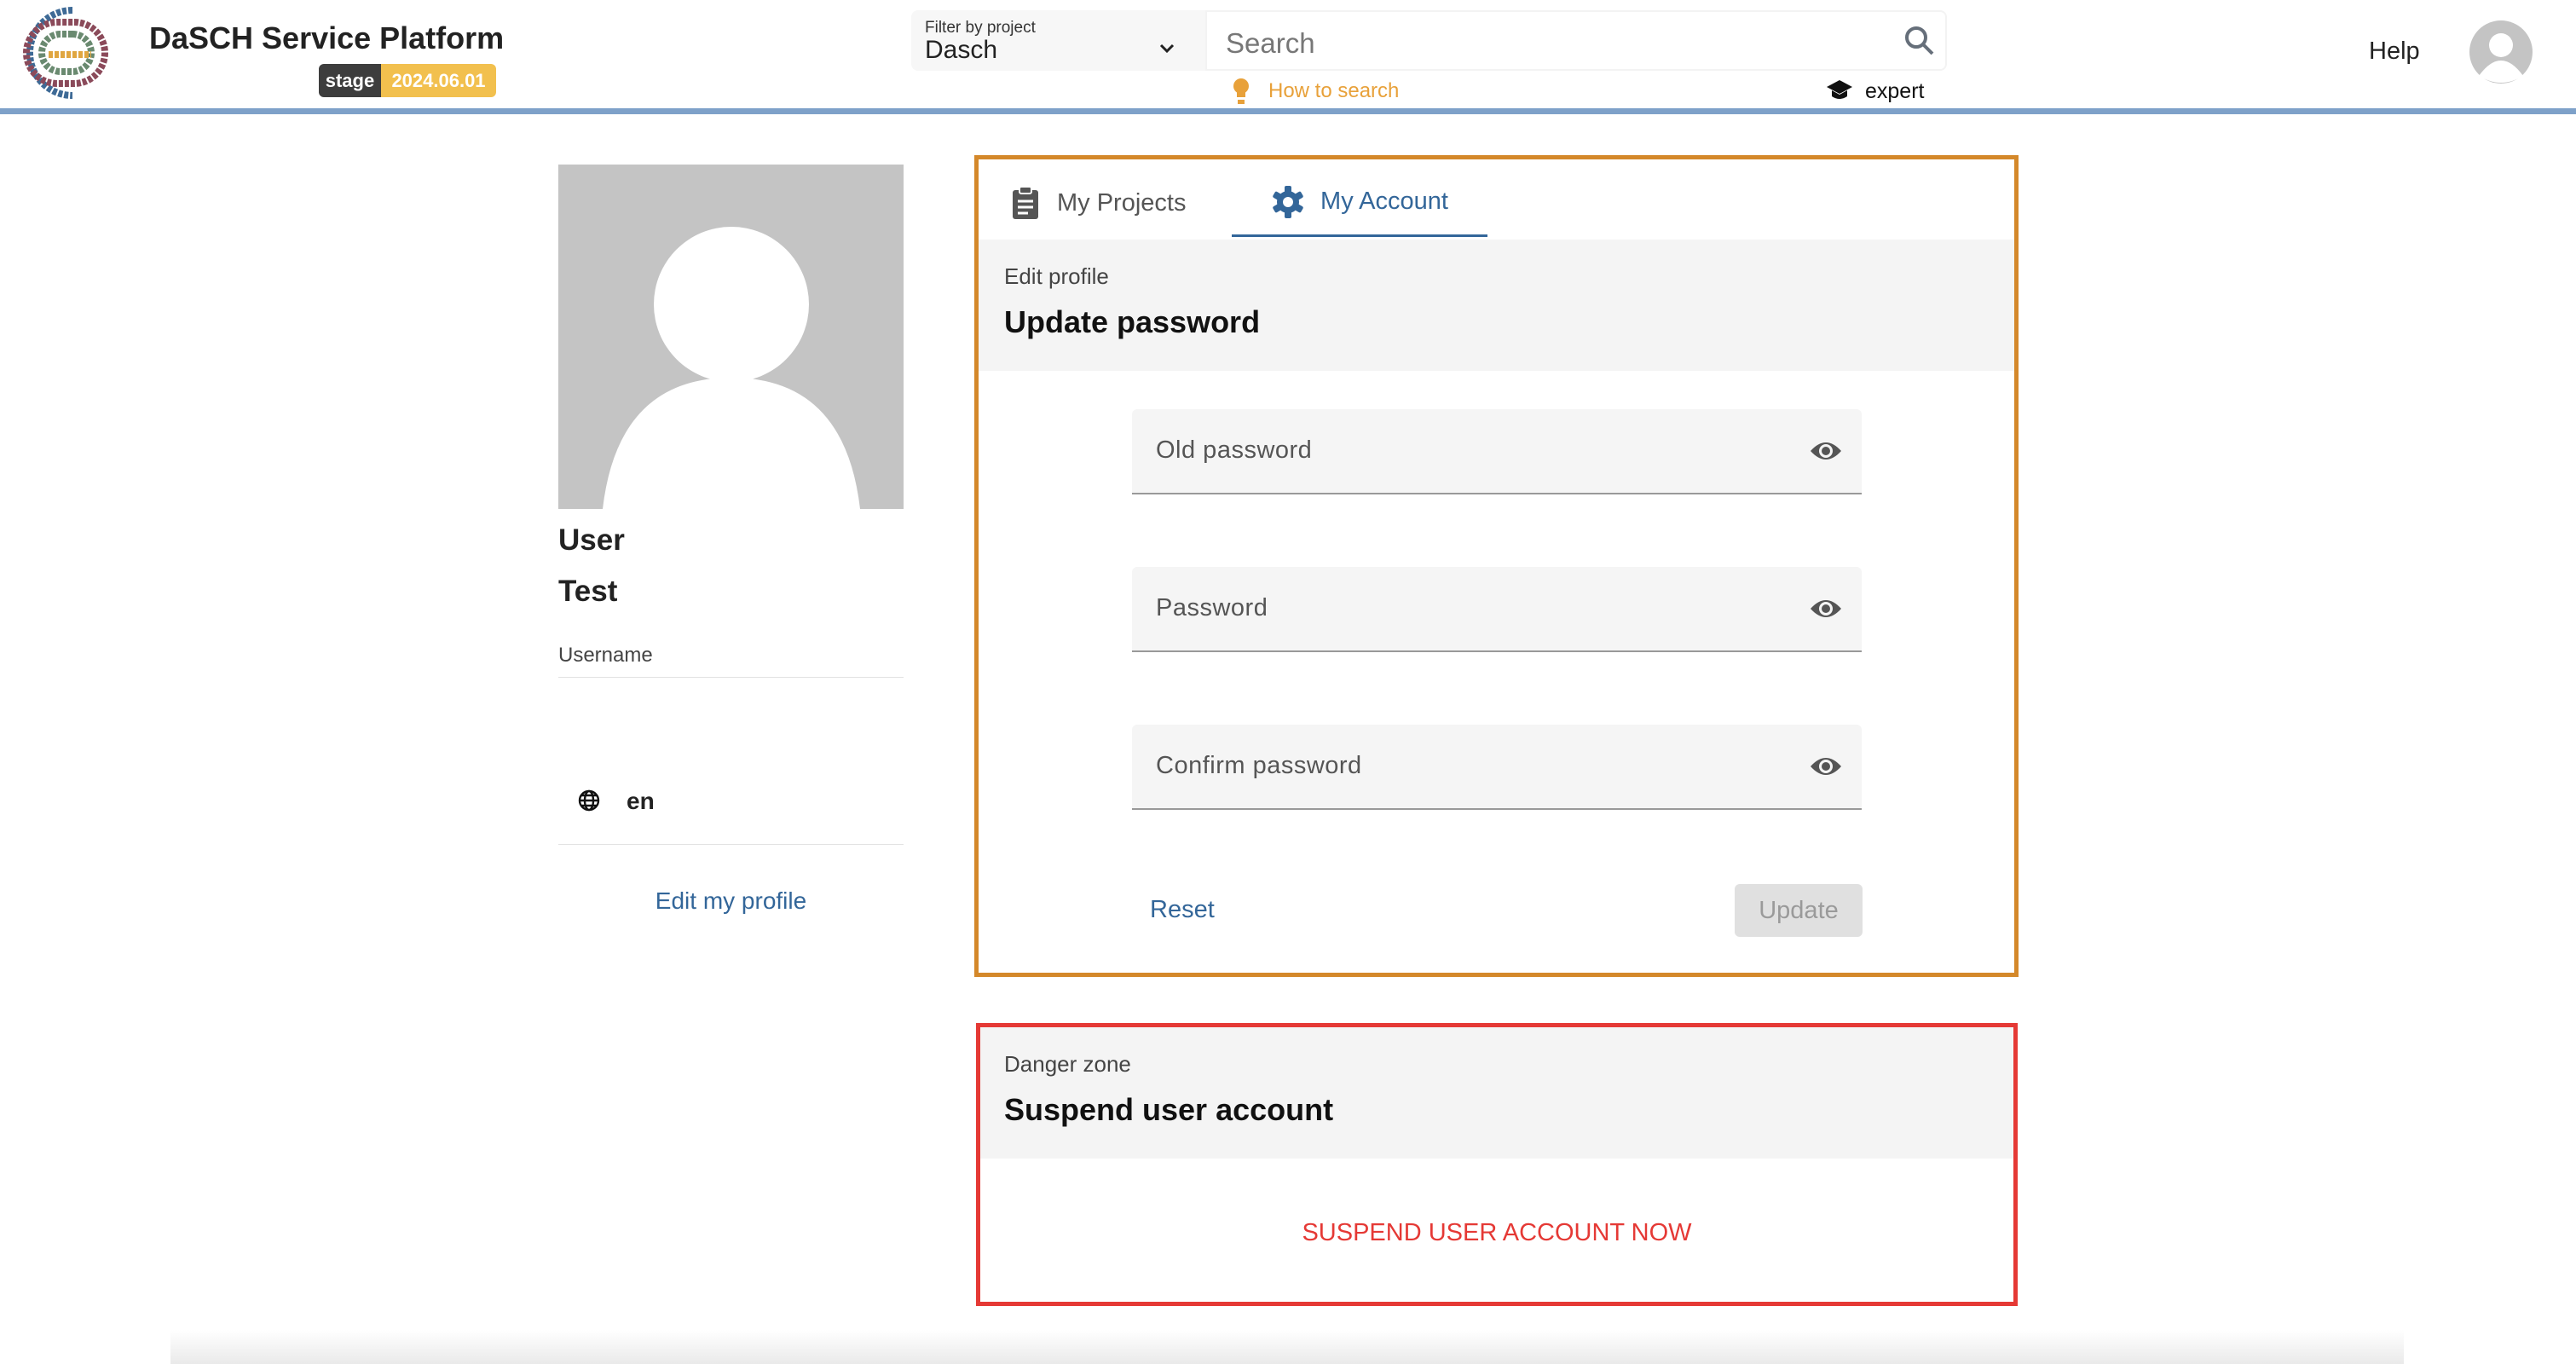 The image size is (2576, 1364). Describe the element at coordinates (1333, 91) in the screenshot. I see `how-to-search-link: How to search` at that location.